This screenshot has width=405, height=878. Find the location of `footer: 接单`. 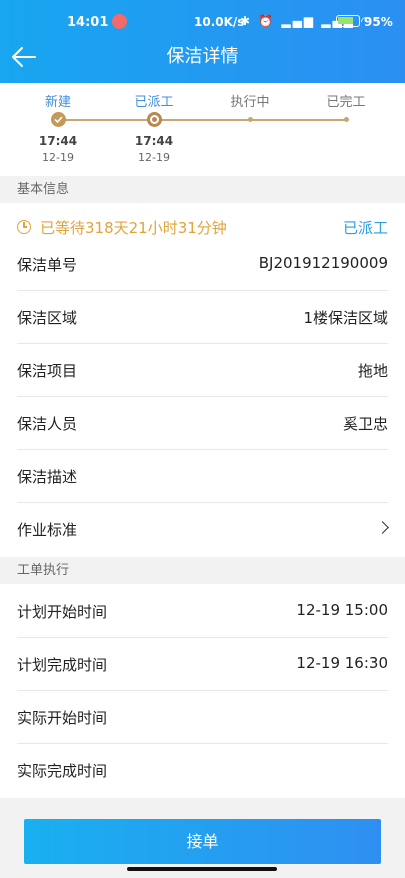

footer: 接单 is located at coordinates (202, 838).